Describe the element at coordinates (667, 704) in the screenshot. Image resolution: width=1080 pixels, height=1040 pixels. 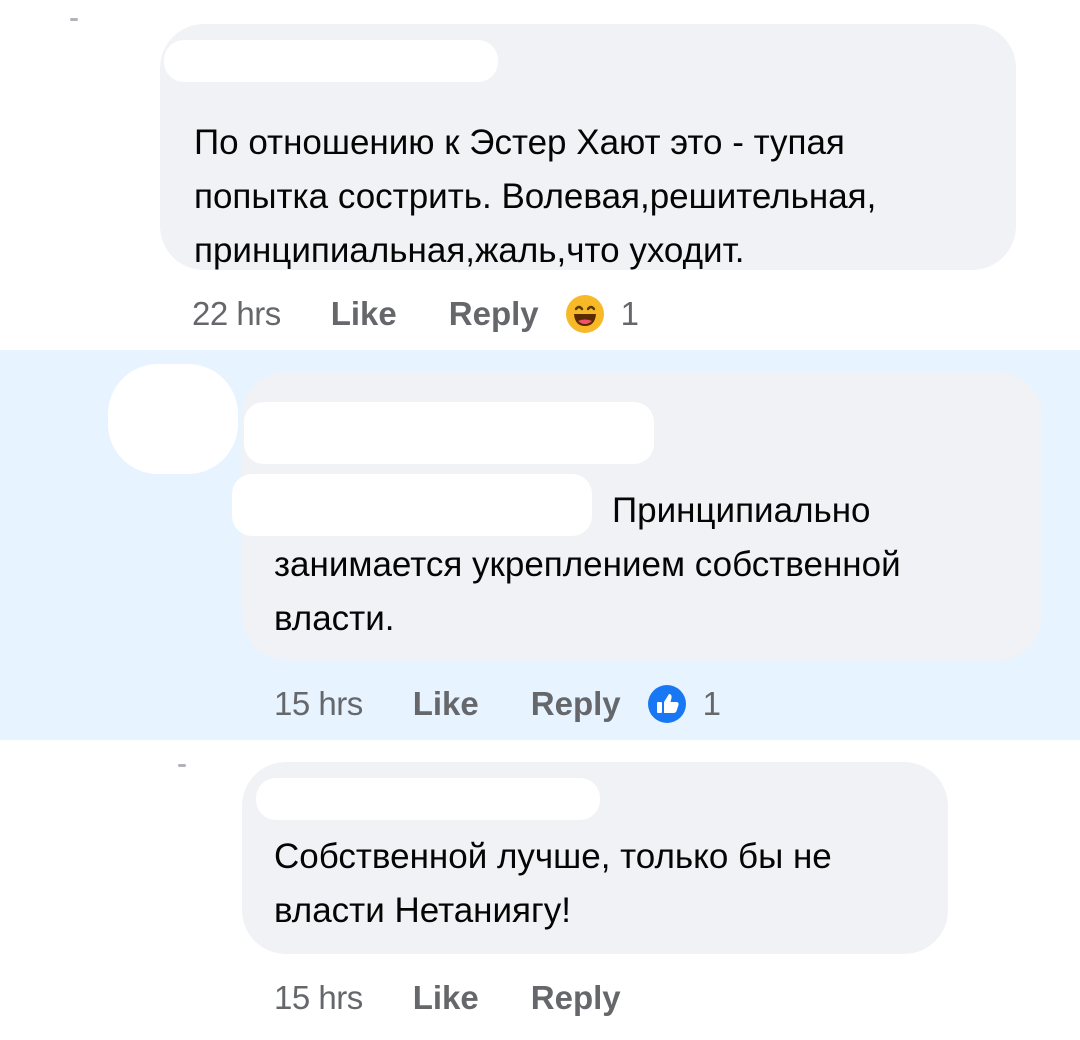
I see `like-thumbs-up-icon` at that location.